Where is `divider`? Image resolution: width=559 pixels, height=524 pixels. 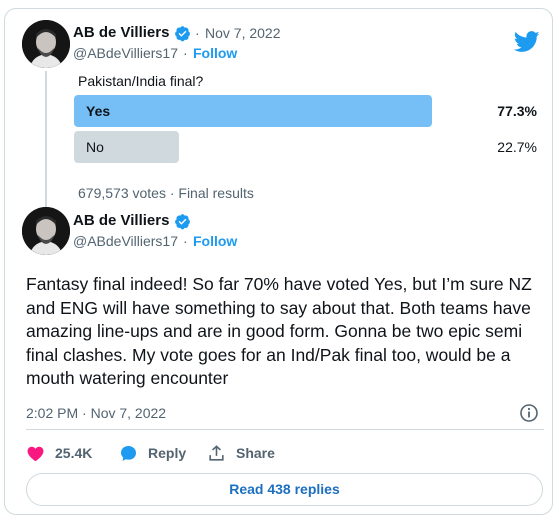
divider is located at coordinates (285, 429).